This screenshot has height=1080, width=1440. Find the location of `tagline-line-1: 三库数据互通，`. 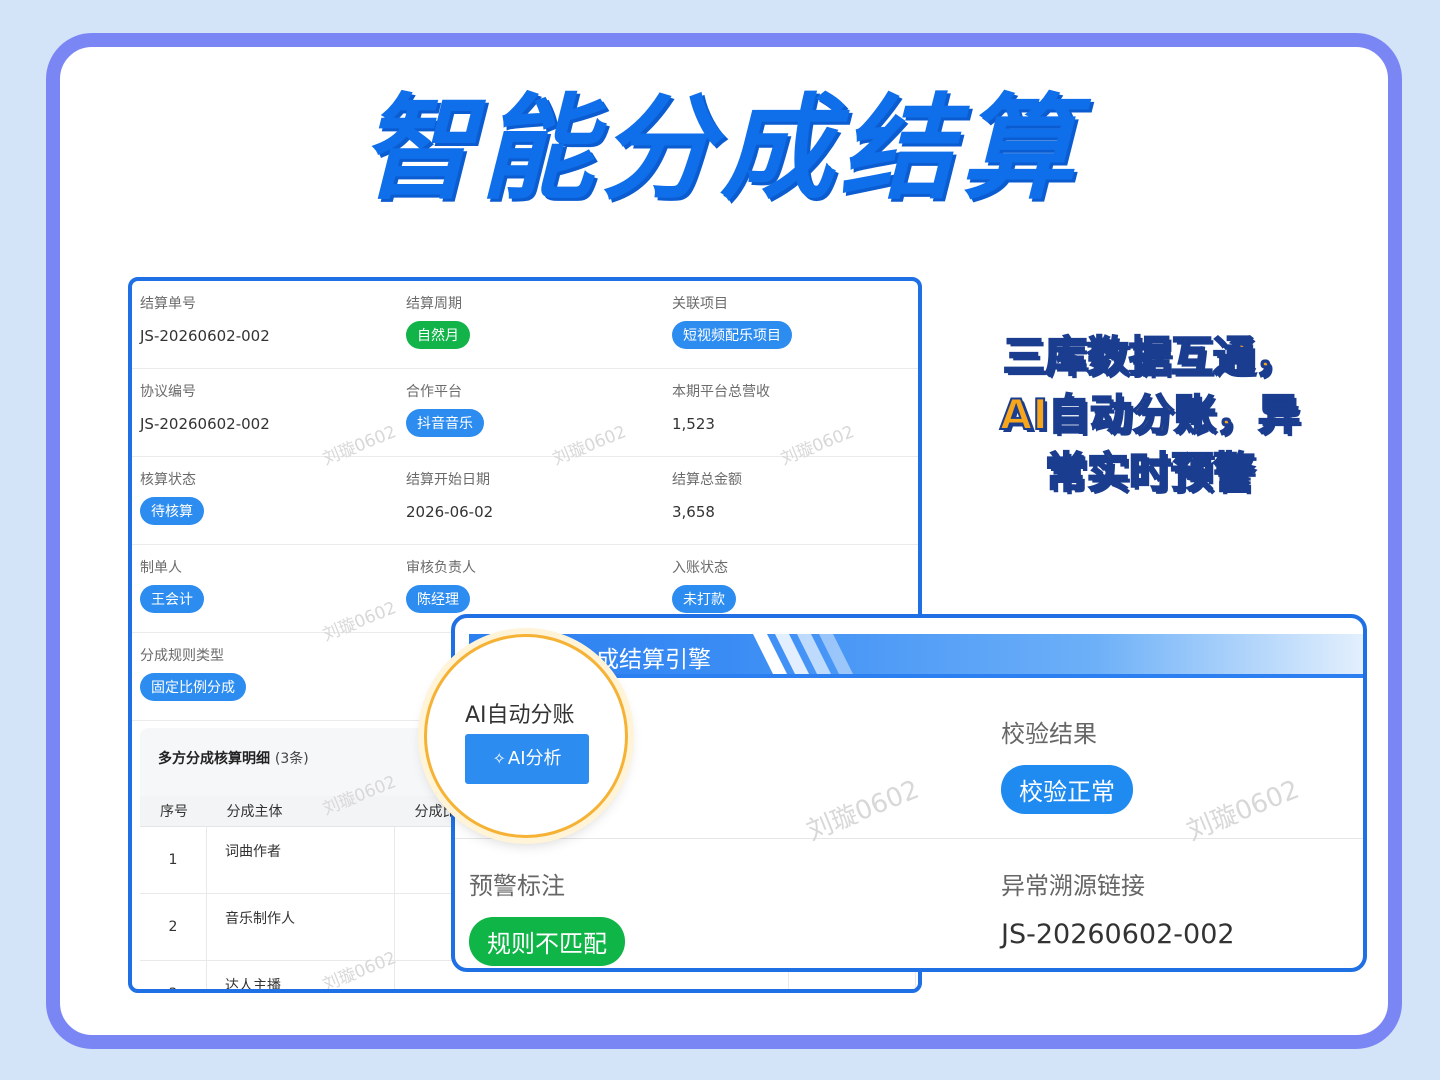

tagline-line-1: 三库数据互通， is located at coordinates (1150, 356).